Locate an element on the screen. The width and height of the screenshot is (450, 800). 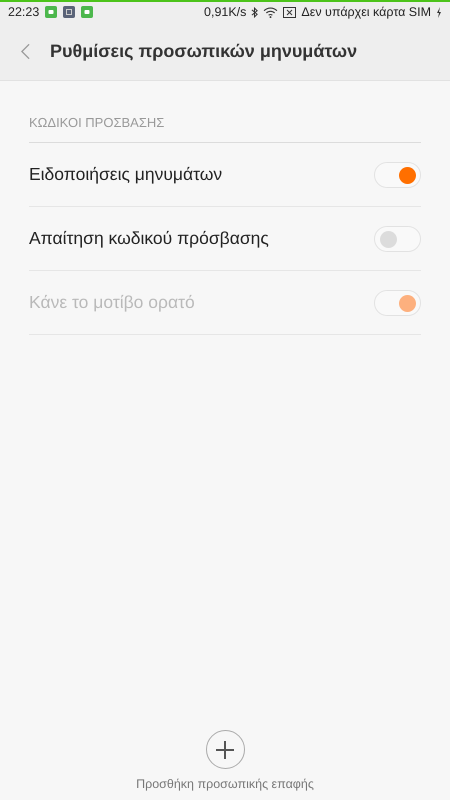
carrier-text: Δεν υπάρχει κάρτα SIM is located at coordinates (366, 12).